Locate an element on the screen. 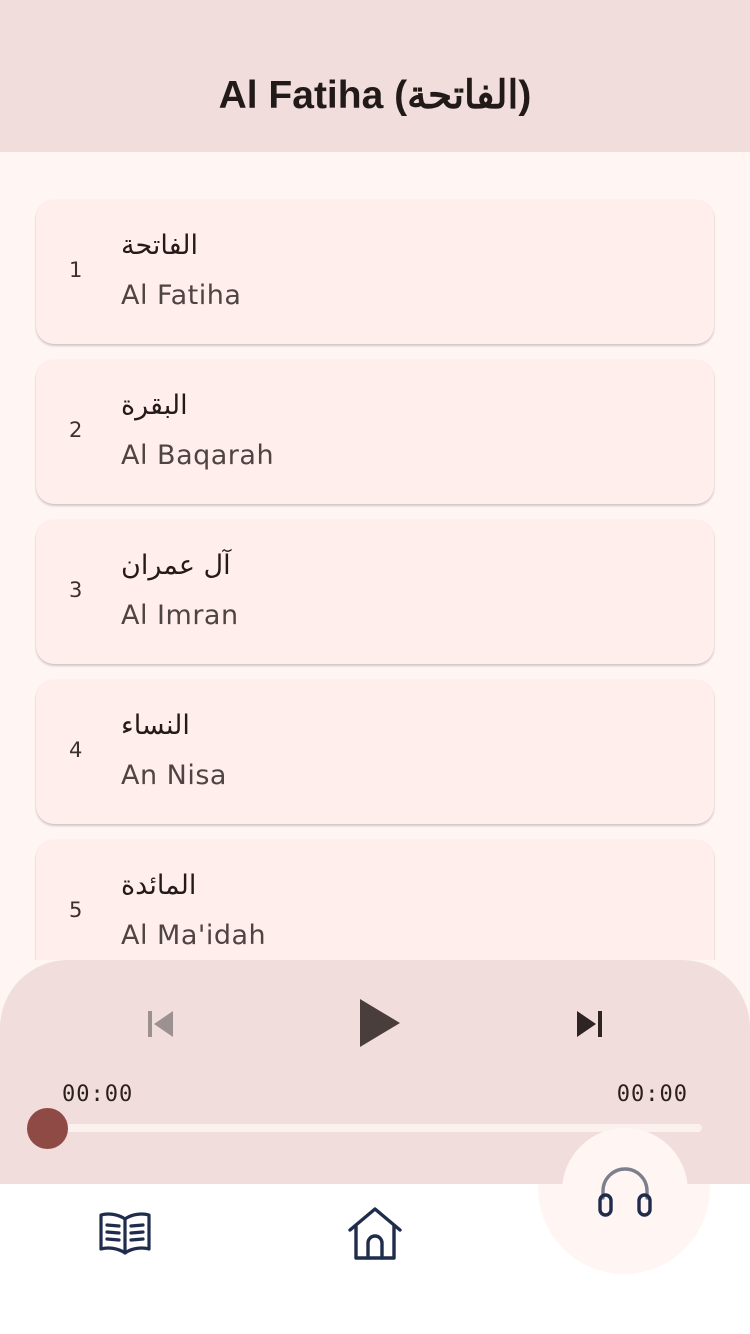  skip-previous-icon is located at coordinates (160, 1024).